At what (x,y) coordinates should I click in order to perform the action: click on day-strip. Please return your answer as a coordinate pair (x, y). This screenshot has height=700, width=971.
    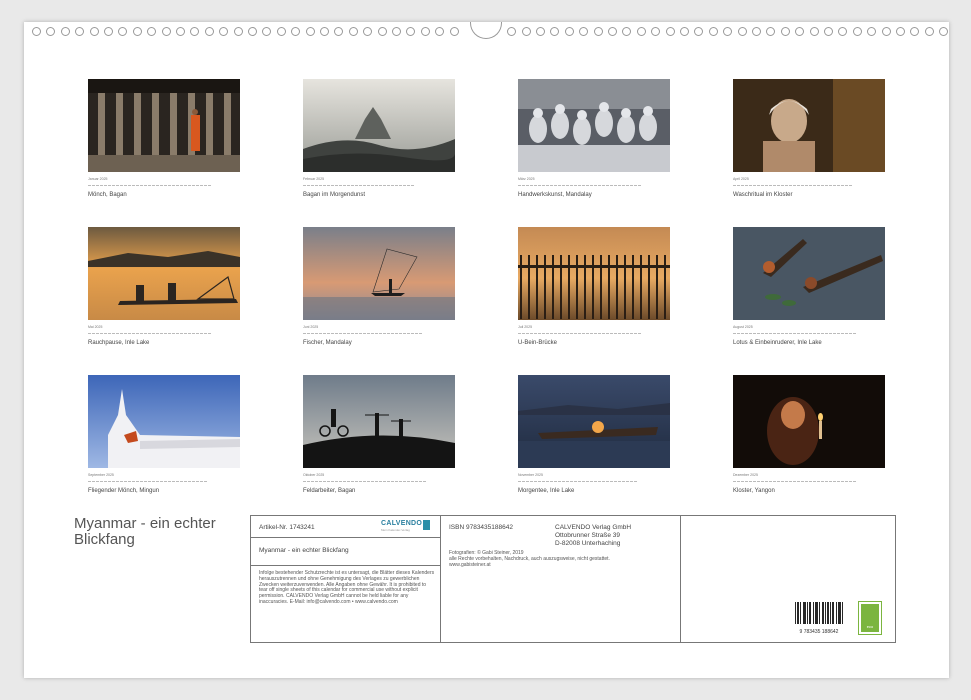
    Looking at the image, I should click on (165, 184).